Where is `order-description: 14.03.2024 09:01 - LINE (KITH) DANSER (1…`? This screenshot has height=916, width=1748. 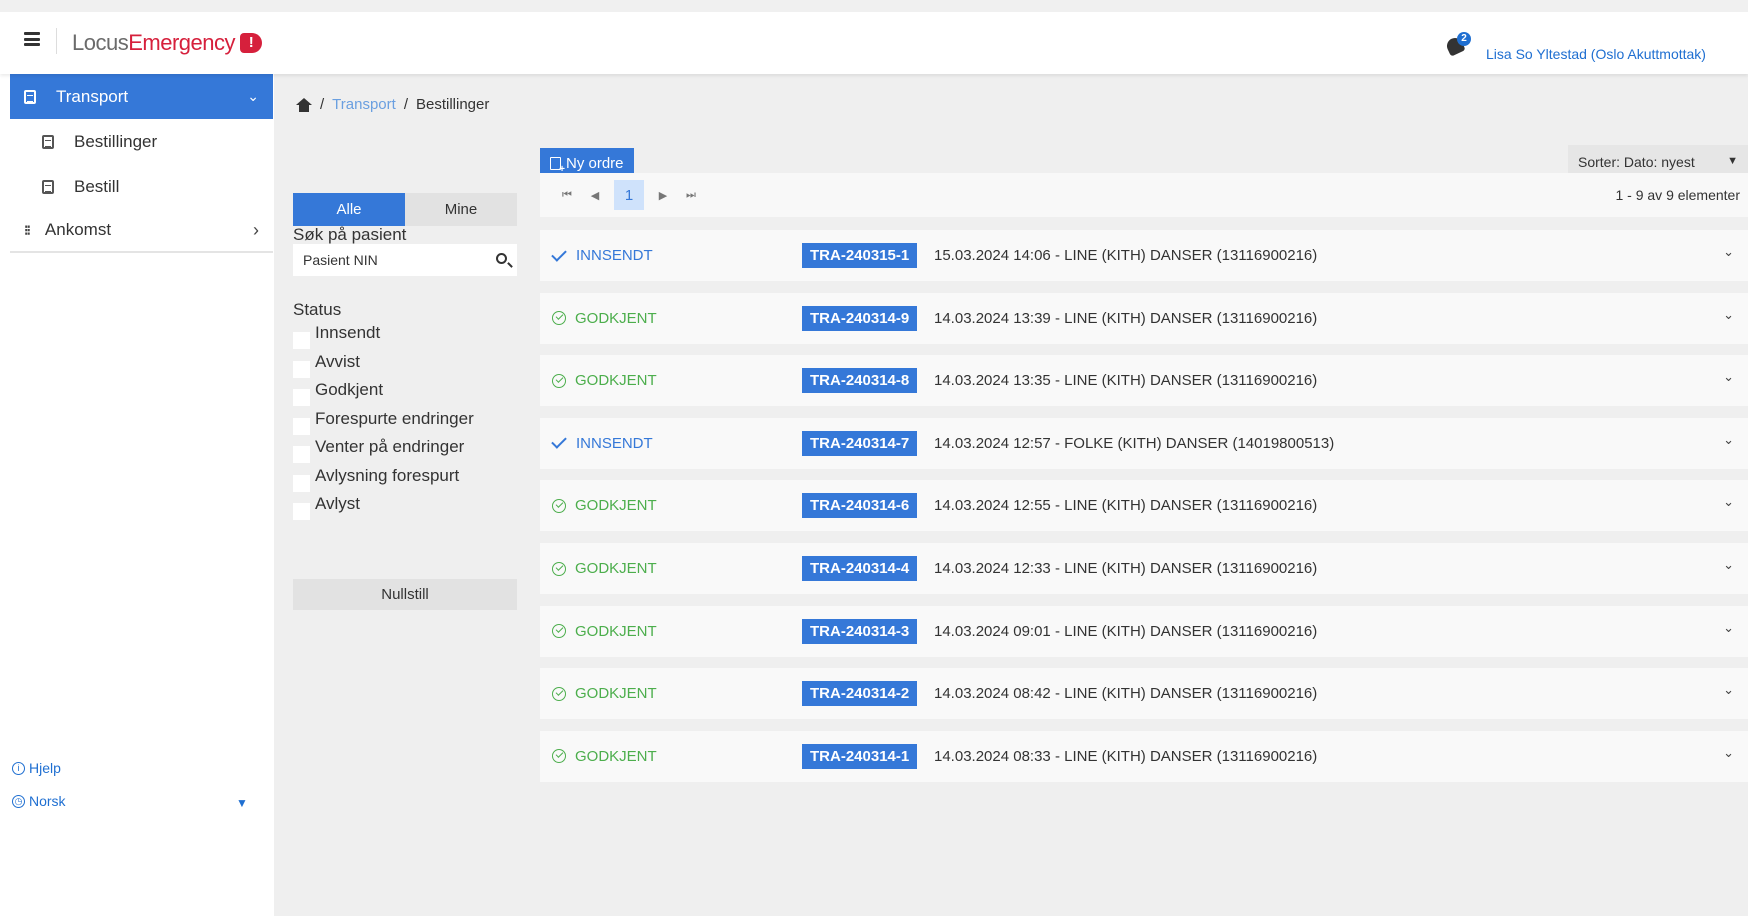 order-description: 14.03.2024 09:01 - LINE (KITH) DANSER (1… is located at coordinates (1126, 631).